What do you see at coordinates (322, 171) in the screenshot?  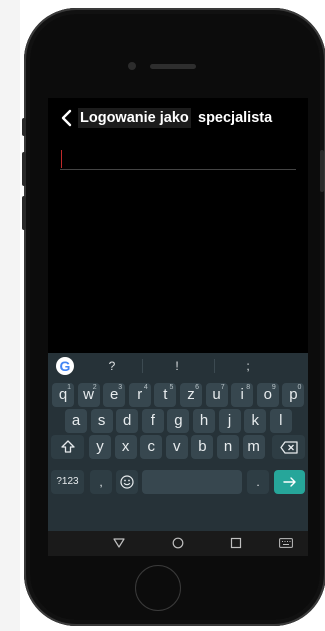 I see `phone-power-button` at bounding box center [322, 171].